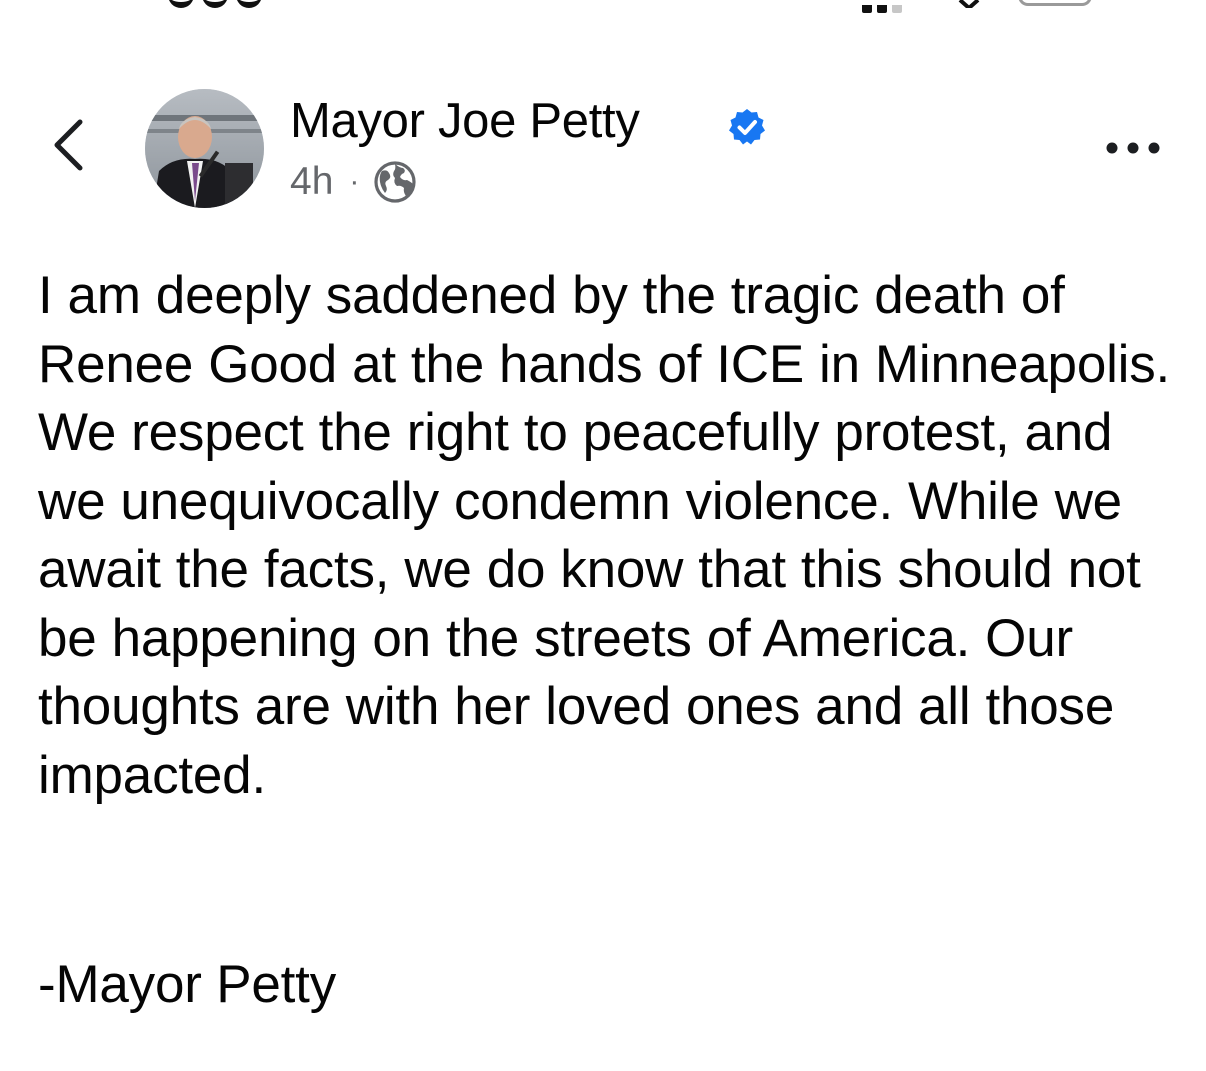  Describe the element at coordinates (311, 182) in the screenshot. I see `post-timestamp: 4h` at that location.